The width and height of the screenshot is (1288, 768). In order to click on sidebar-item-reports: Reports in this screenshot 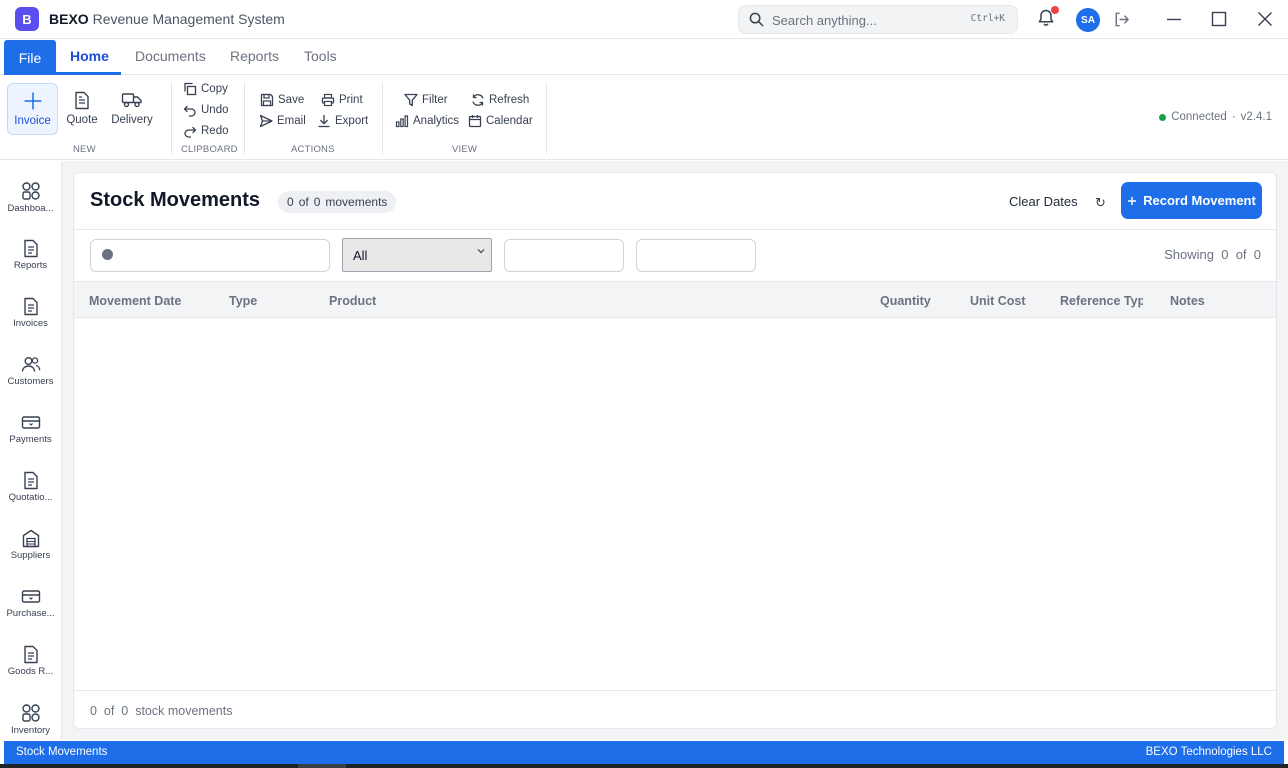, I will do `click(30, 255)`.